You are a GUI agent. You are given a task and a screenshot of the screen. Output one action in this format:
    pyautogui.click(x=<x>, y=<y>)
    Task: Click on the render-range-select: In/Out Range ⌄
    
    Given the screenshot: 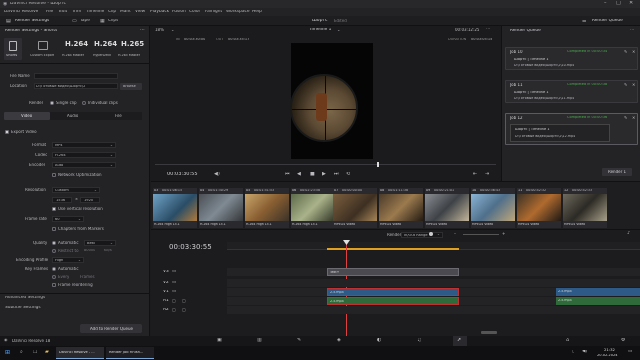 What is the action you would take?
    pyautogui.click(x=422, y=234)
    